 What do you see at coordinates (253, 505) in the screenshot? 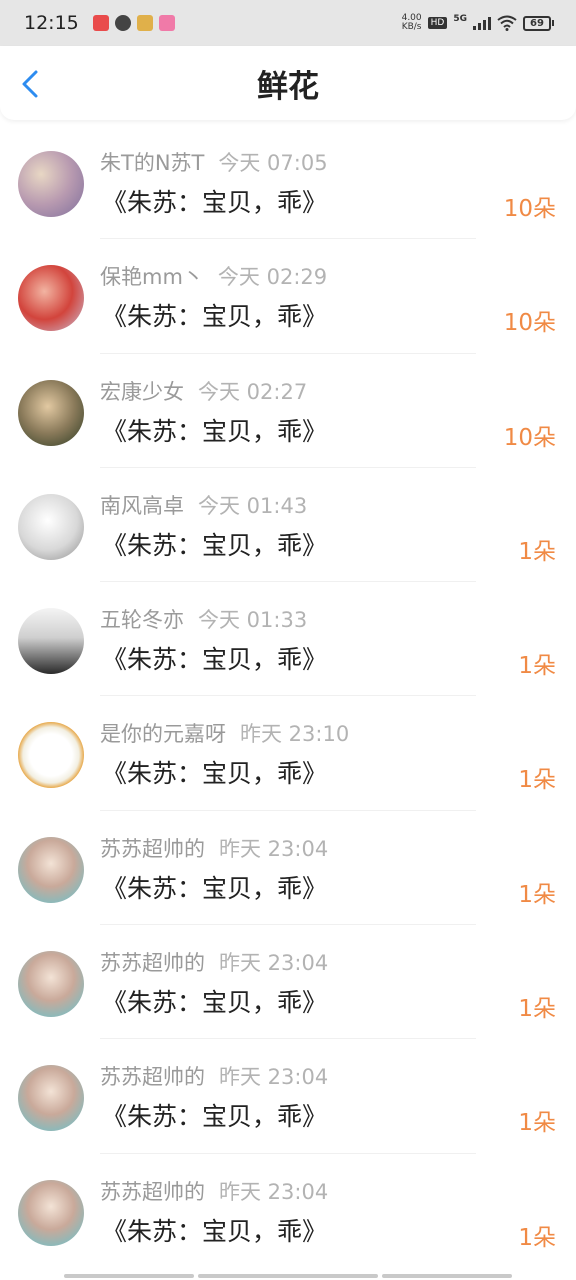
I see `send-time: 今天 01:43` at bounding box center [253, 505].